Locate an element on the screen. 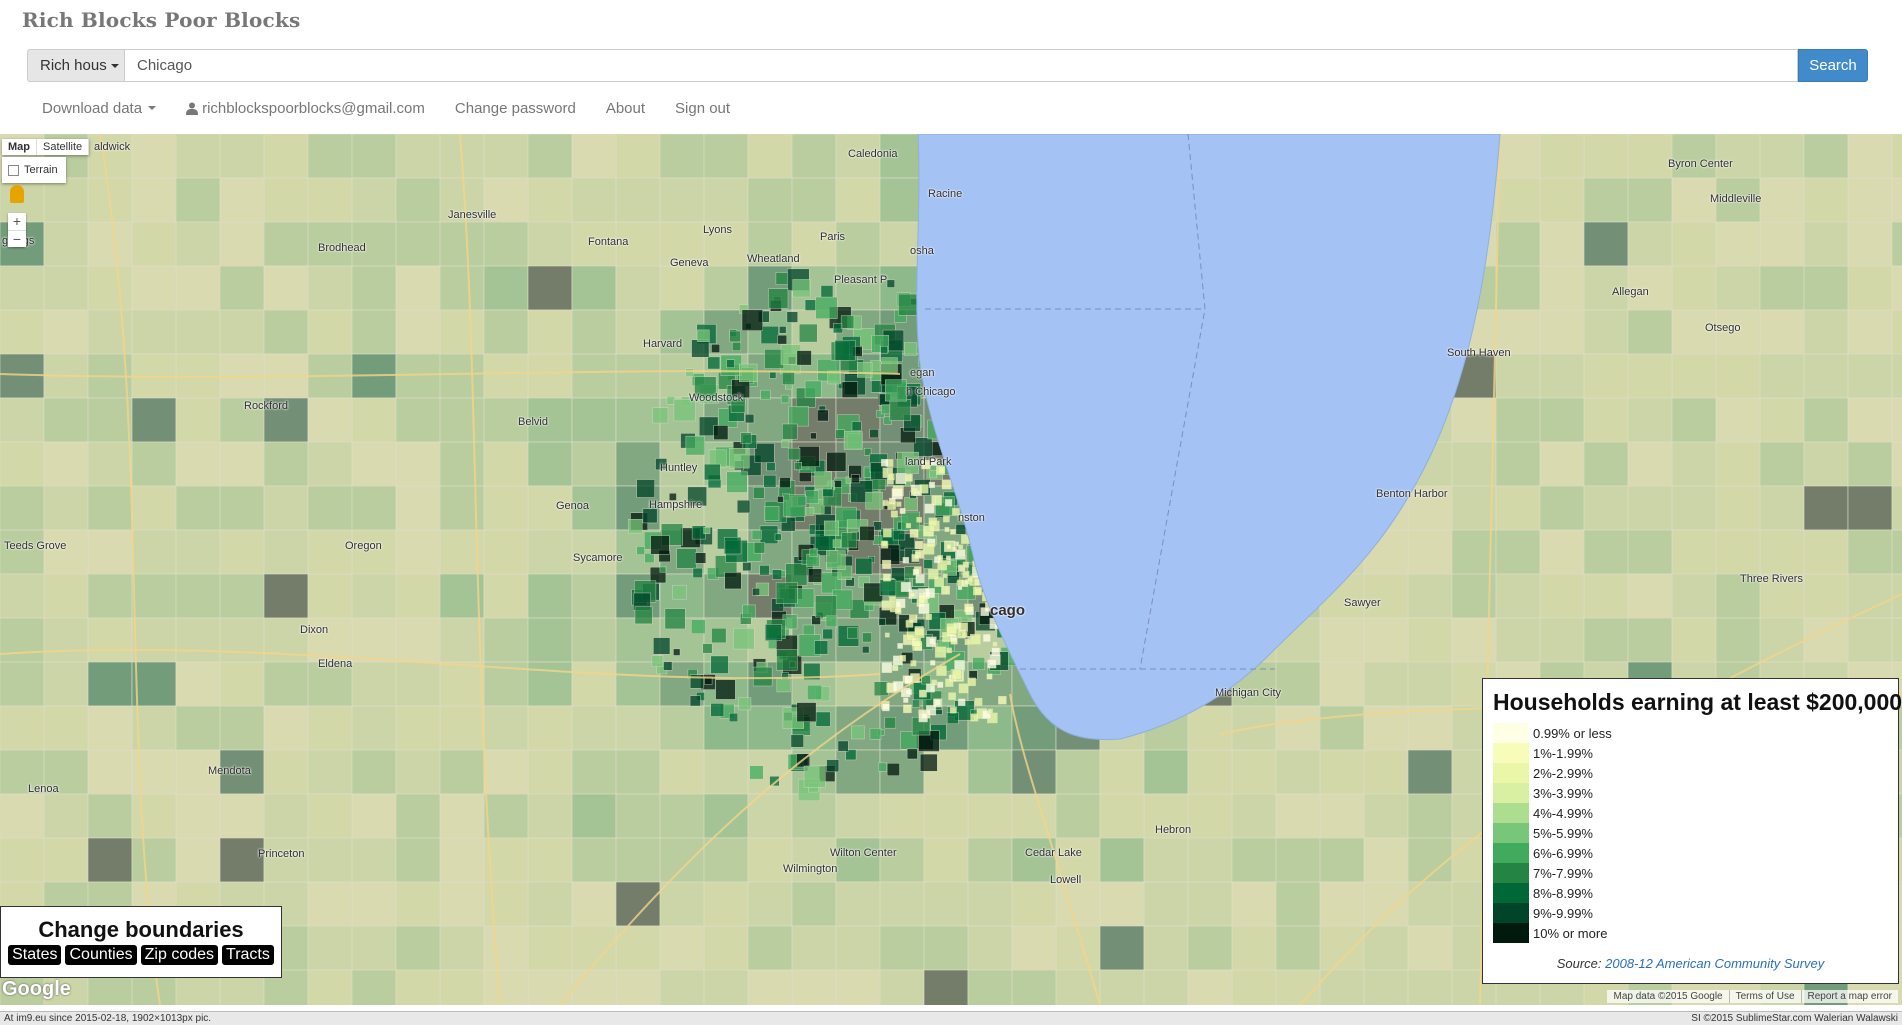 Image resolution: width=1902 pixels, height=1025 pixels. search-bar: Rich hous Search is located at coordinates (948, 66).